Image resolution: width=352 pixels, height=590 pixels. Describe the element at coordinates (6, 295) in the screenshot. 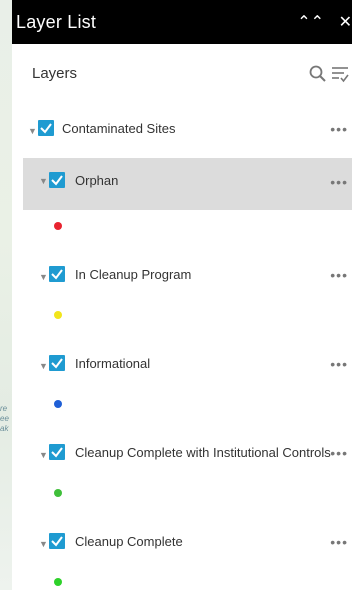

I see `map-background` at that location.